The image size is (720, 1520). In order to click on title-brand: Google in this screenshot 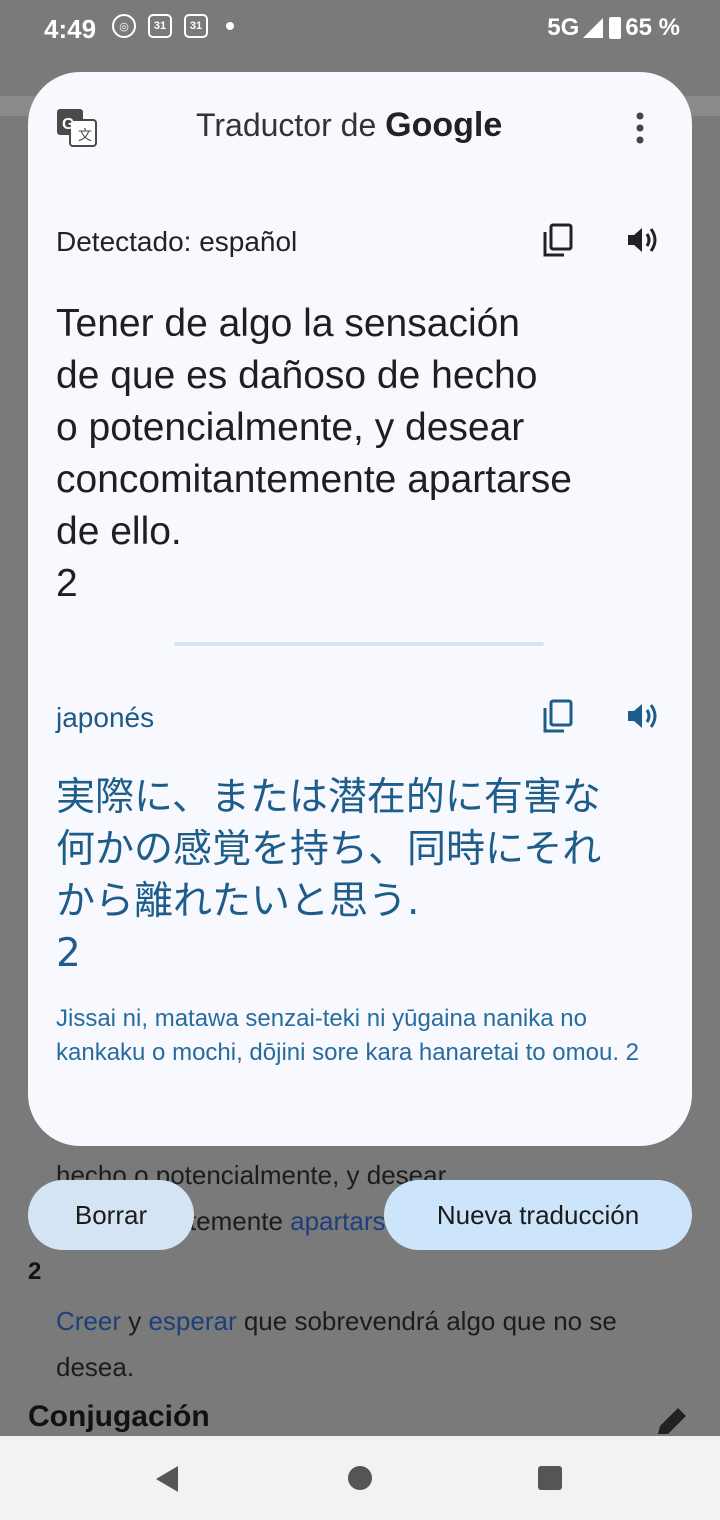, I will do `click(444, 125)`.